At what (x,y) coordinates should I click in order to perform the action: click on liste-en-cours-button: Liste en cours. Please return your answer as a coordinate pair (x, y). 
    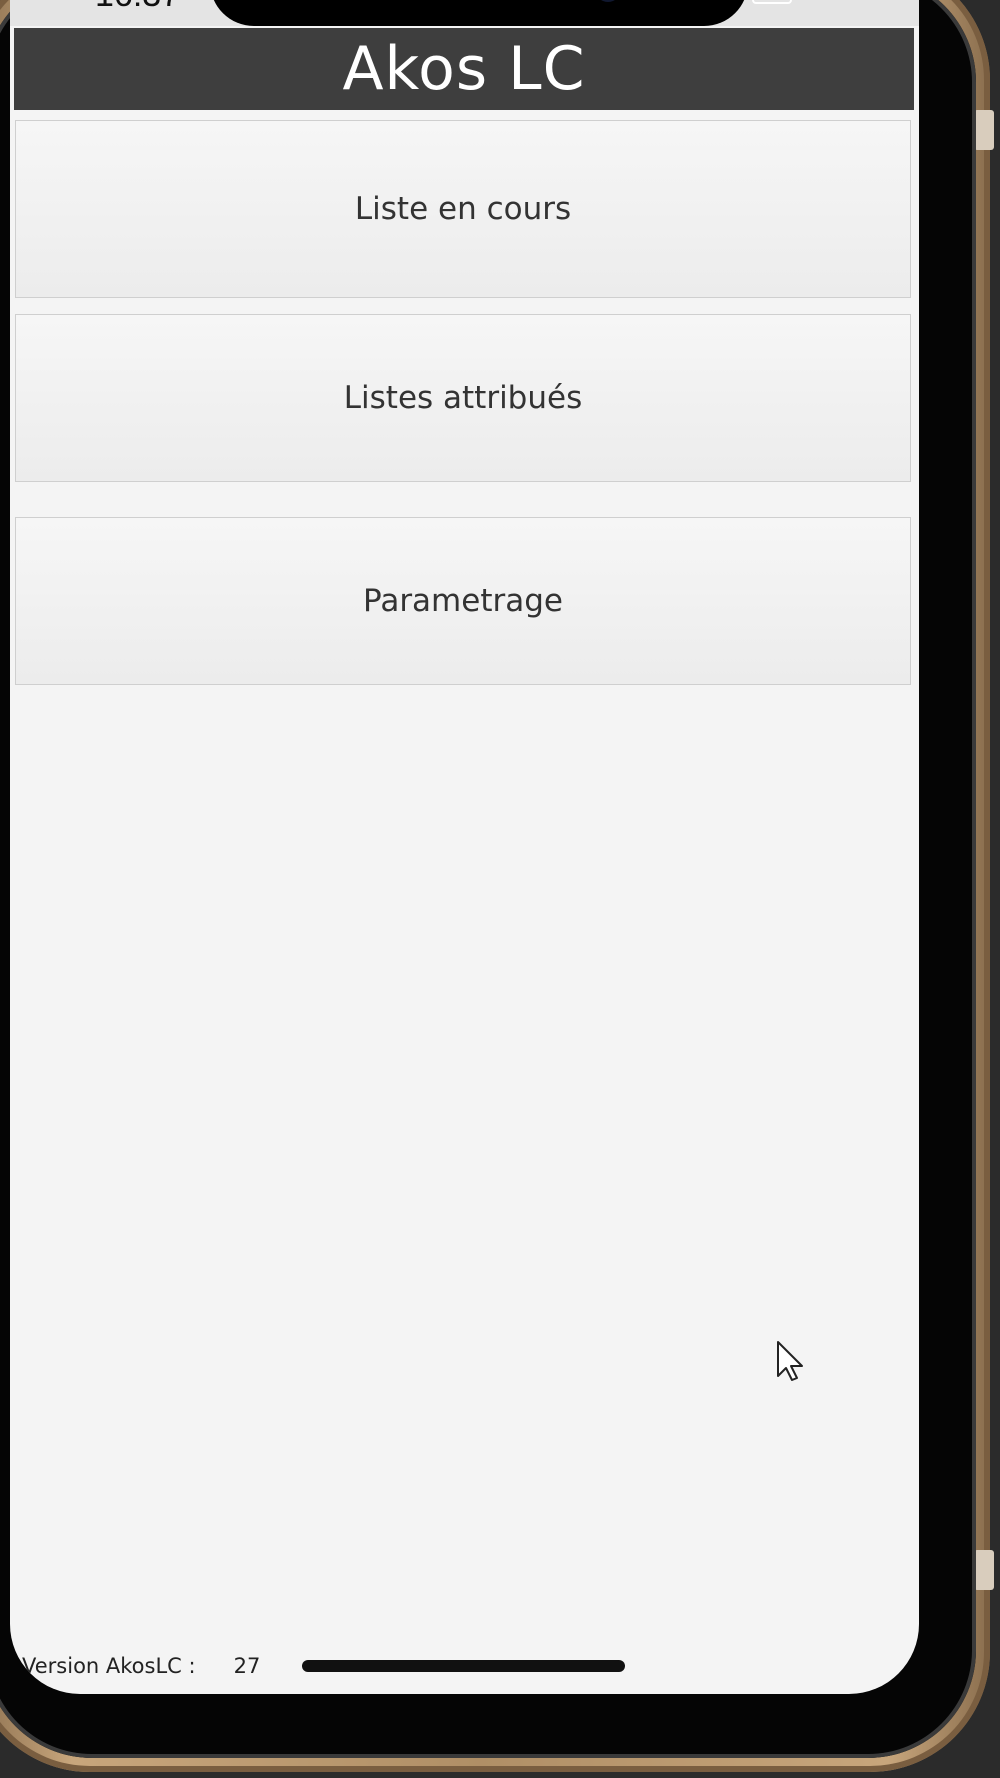
    Looking at the image, I should click on (463, 209).